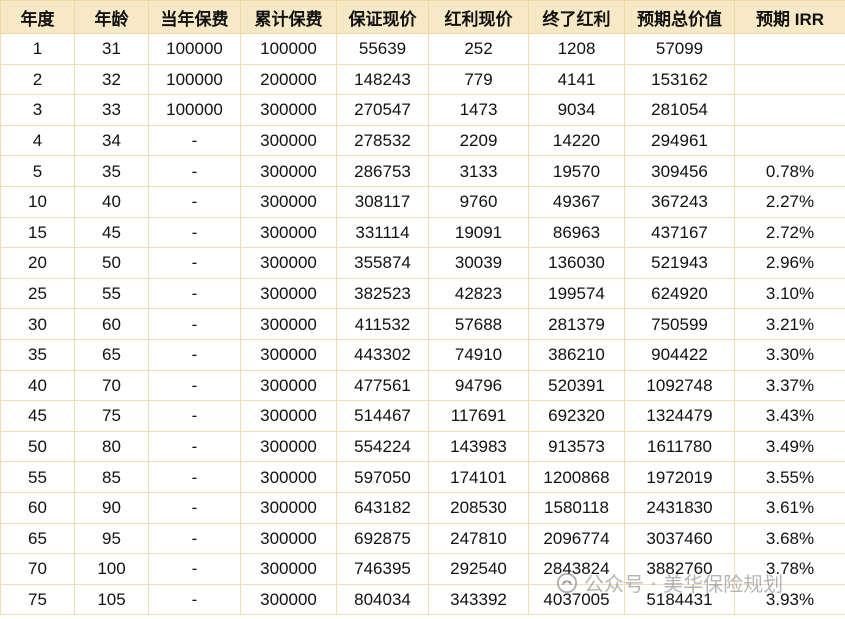 Image resolution: width=845 pixels, height=619 pixels. I want to click on cell-expected-irr: 3.43%, so click(789, 416).